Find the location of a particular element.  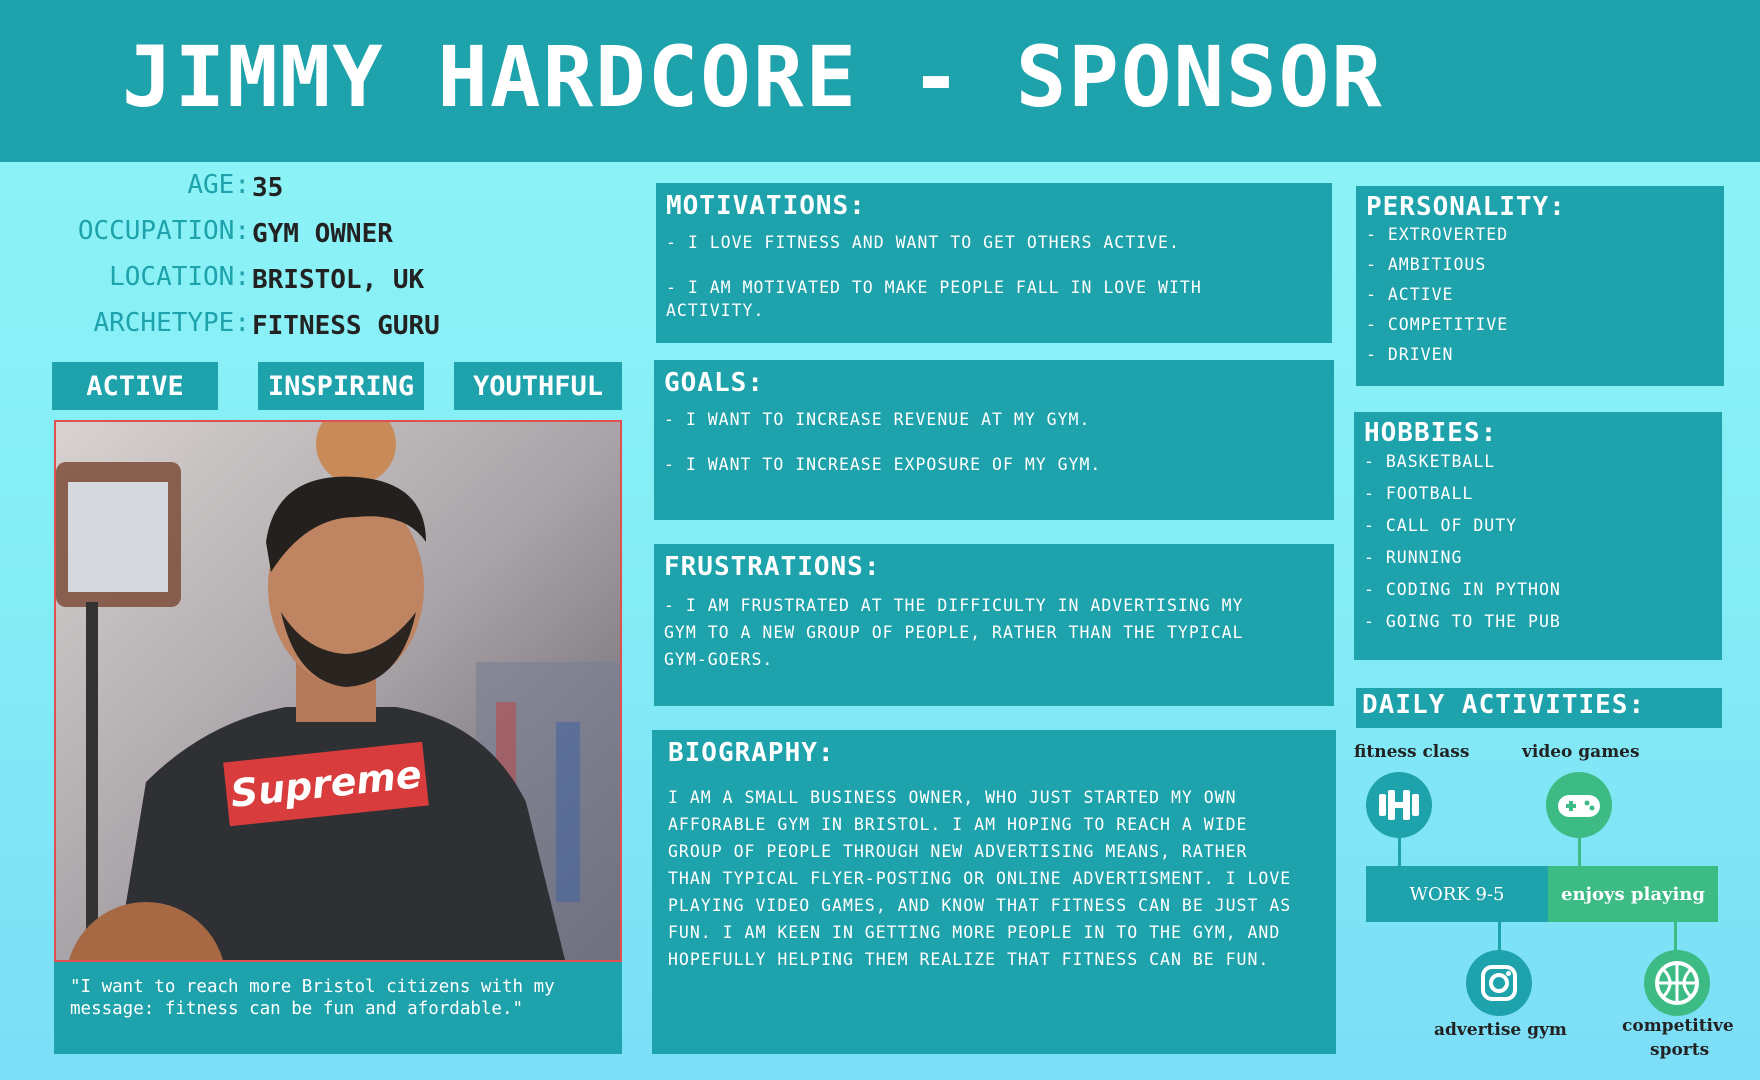

demo-key-archetype: ARCHETYPE: is located at coordinates (171, 323).